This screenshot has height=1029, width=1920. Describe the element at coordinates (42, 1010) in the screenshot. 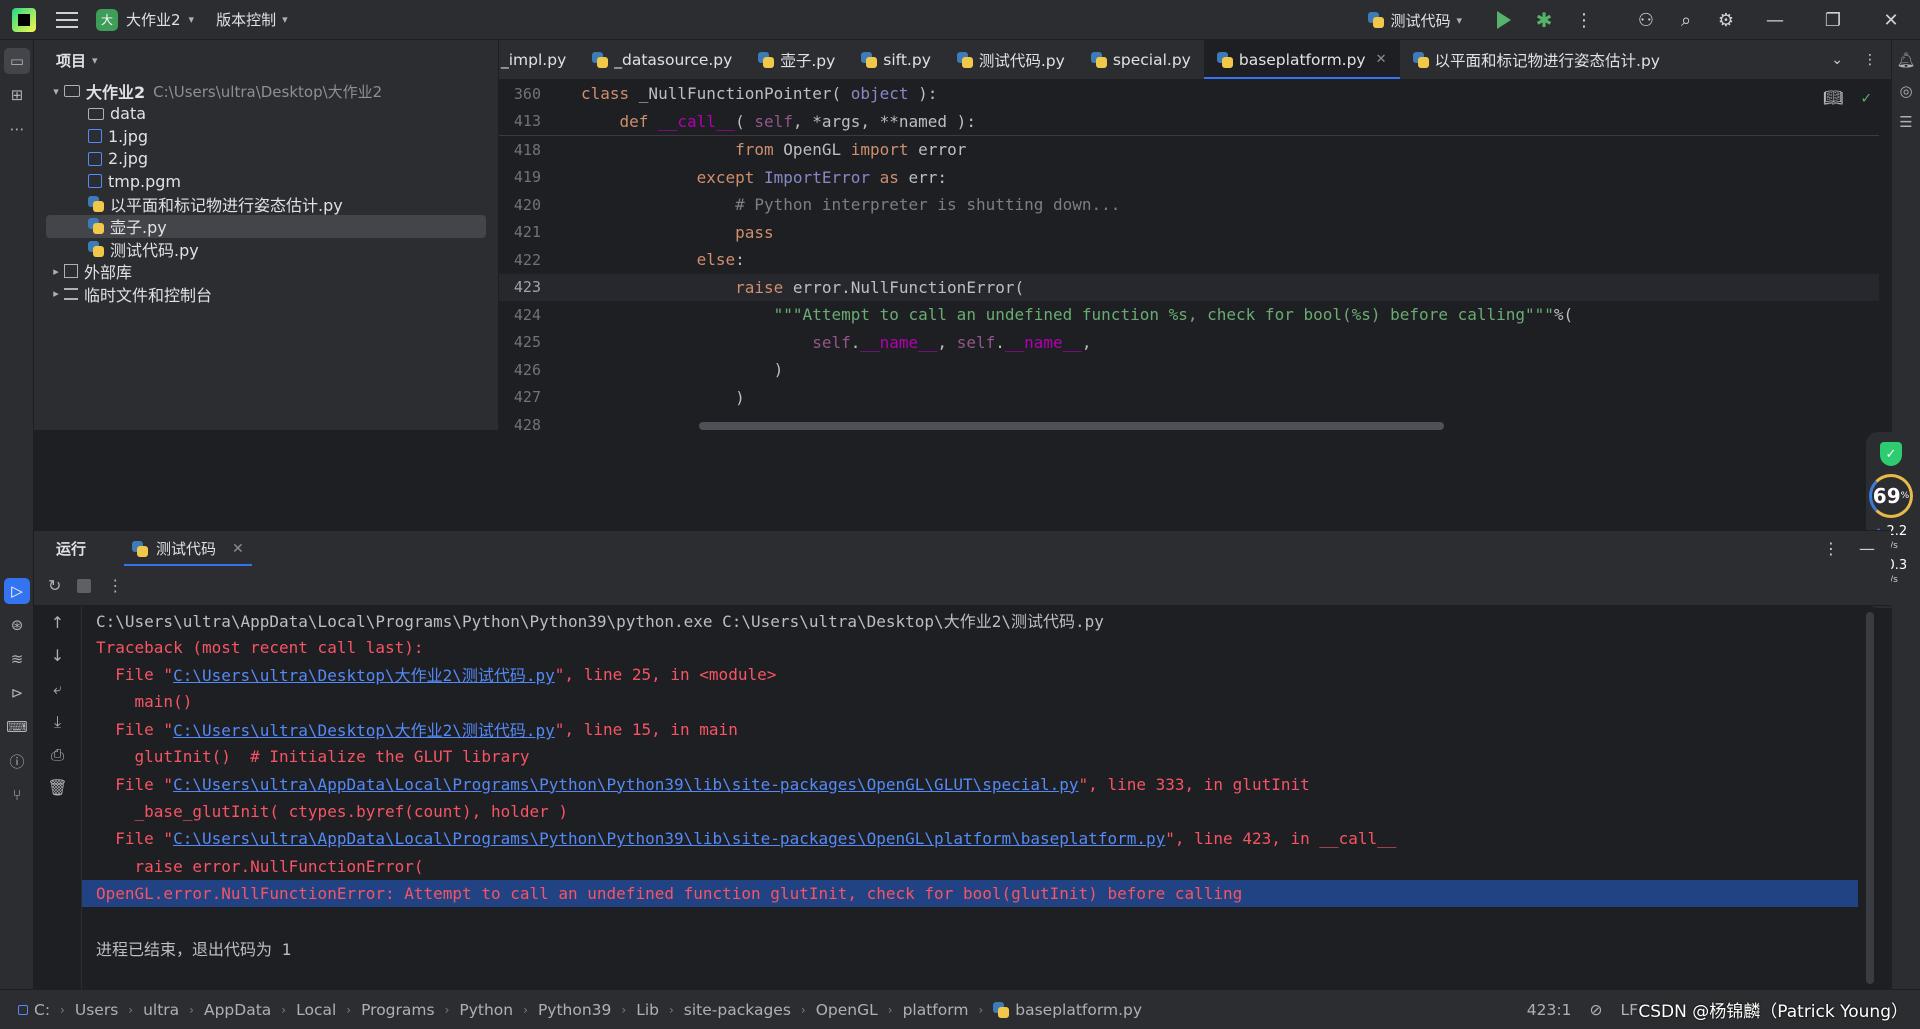

I see `breadcrumb-item: C:` at that location.